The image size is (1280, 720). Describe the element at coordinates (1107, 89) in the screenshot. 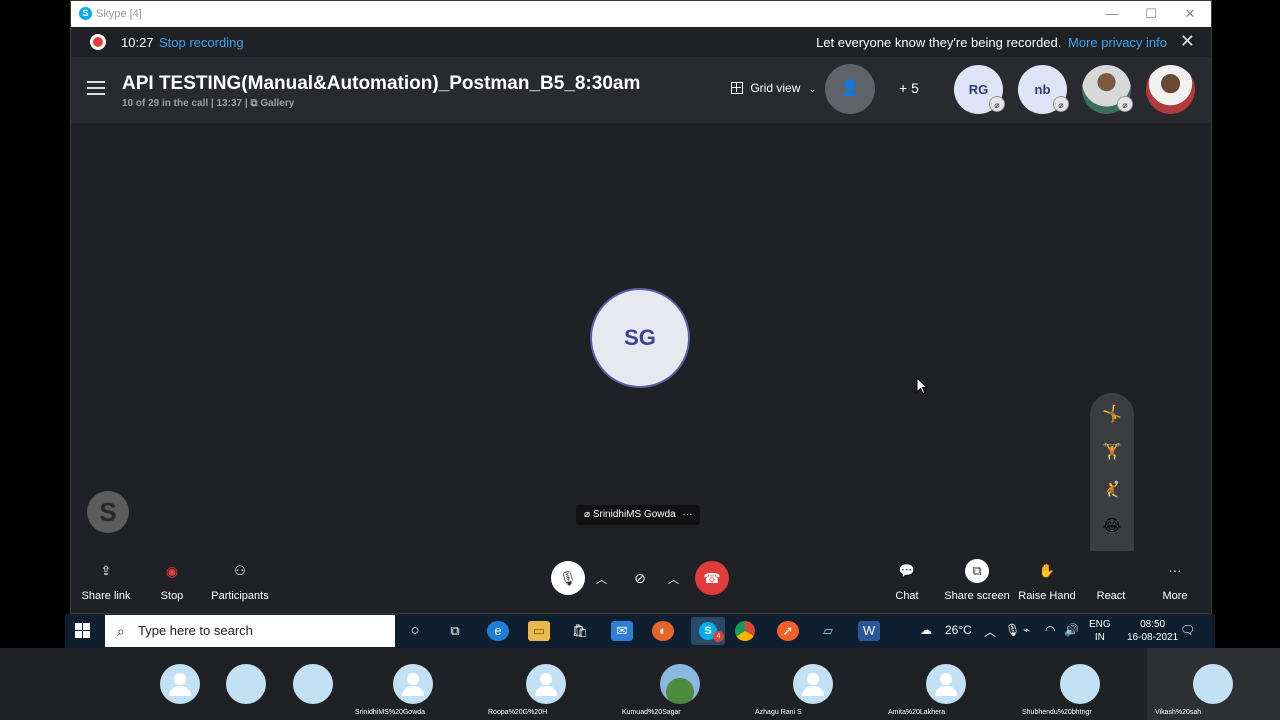

I see `header-avatar-photo-1: ⌀` at that location.